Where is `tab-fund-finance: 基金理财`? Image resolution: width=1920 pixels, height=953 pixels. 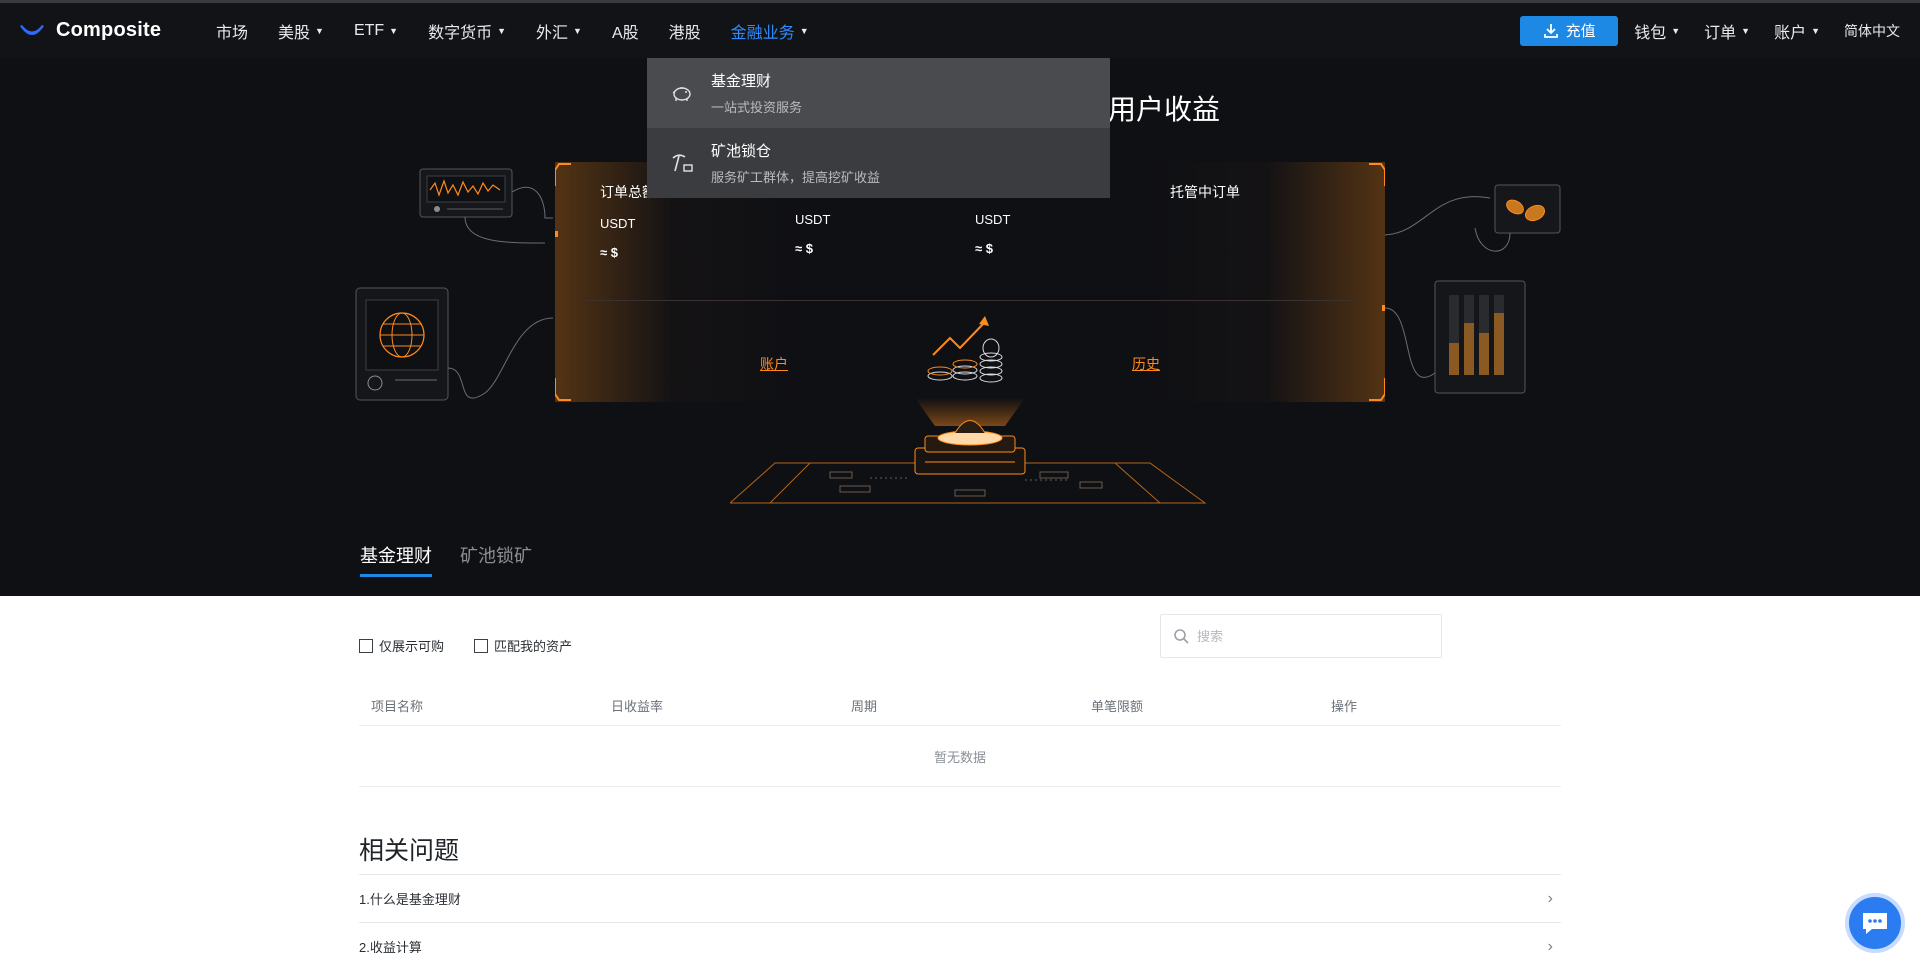
tab-fund-finance: 基金理财 is located at coordinates (396, 559).